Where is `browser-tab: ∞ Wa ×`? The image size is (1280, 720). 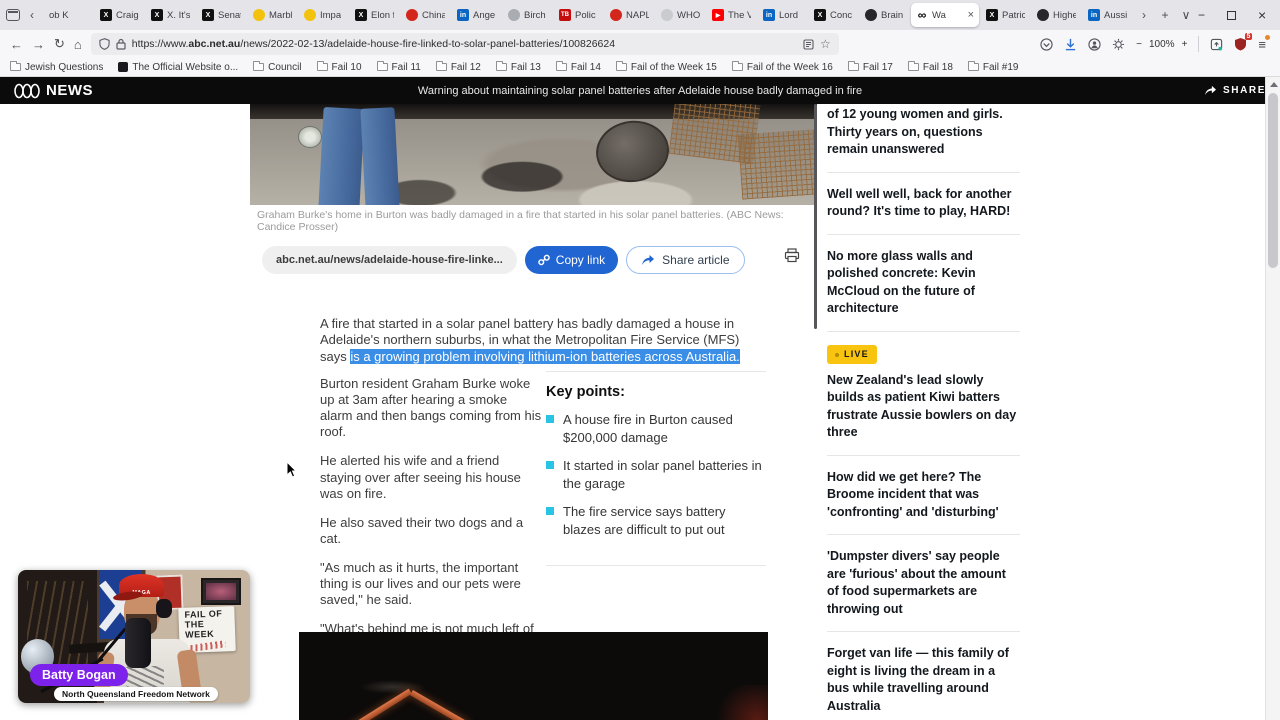
browser-tab: ∞ Wa × is located at coordinates (945, 15).